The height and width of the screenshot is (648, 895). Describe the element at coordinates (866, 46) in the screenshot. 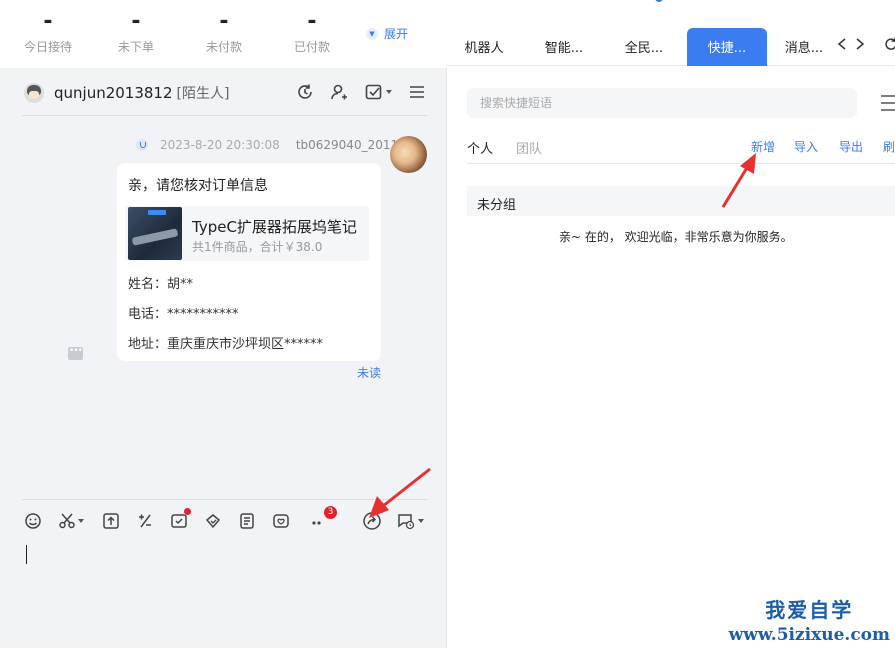

I see `tab-navigation` at that location.